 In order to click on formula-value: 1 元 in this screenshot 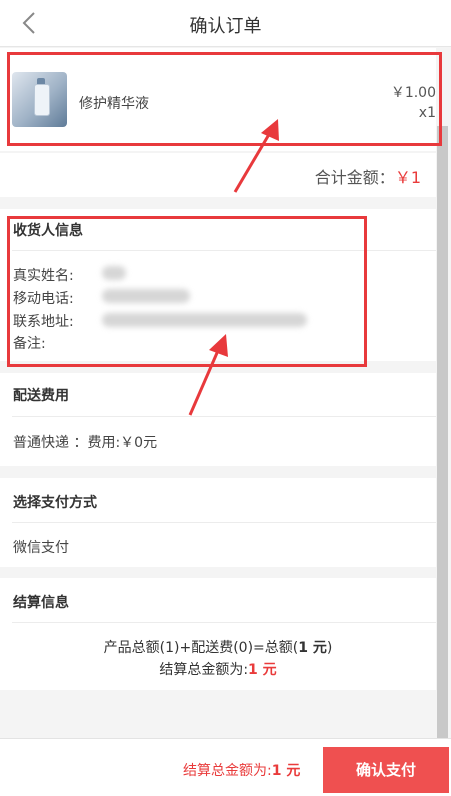, I will do `click(312, 648)`.